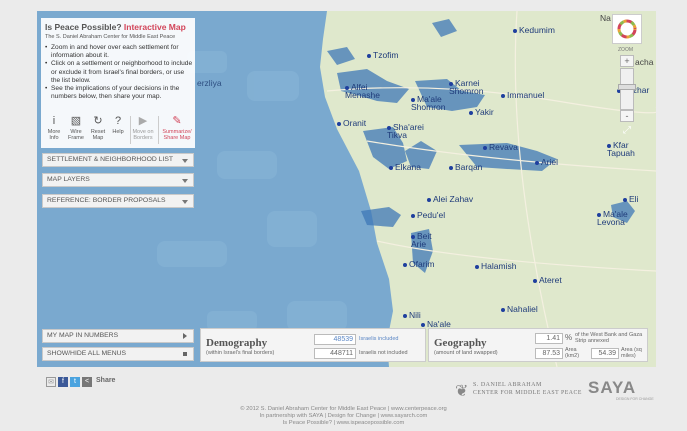 The image size is (687, 431). What do you see at coordinates (143, 121) in the screenshot?
I see `play-icon: ▶` at bounding box center [143, 121].